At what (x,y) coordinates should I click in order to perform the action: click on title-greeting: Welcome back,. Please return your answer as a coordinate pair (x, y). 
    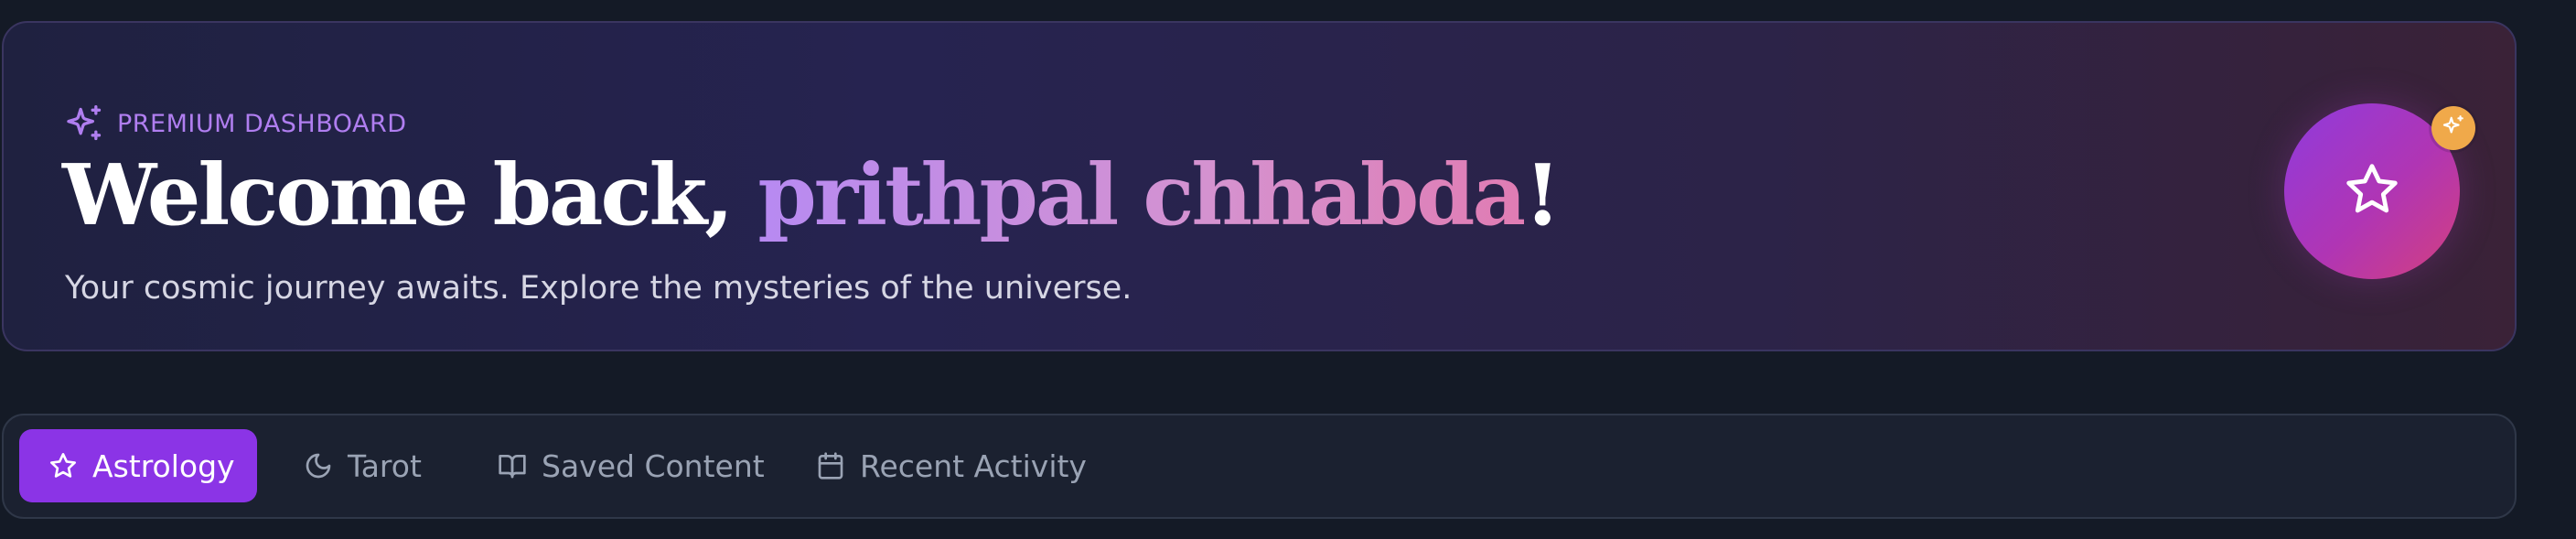
    Looking at the image, I should click on (410, 195).